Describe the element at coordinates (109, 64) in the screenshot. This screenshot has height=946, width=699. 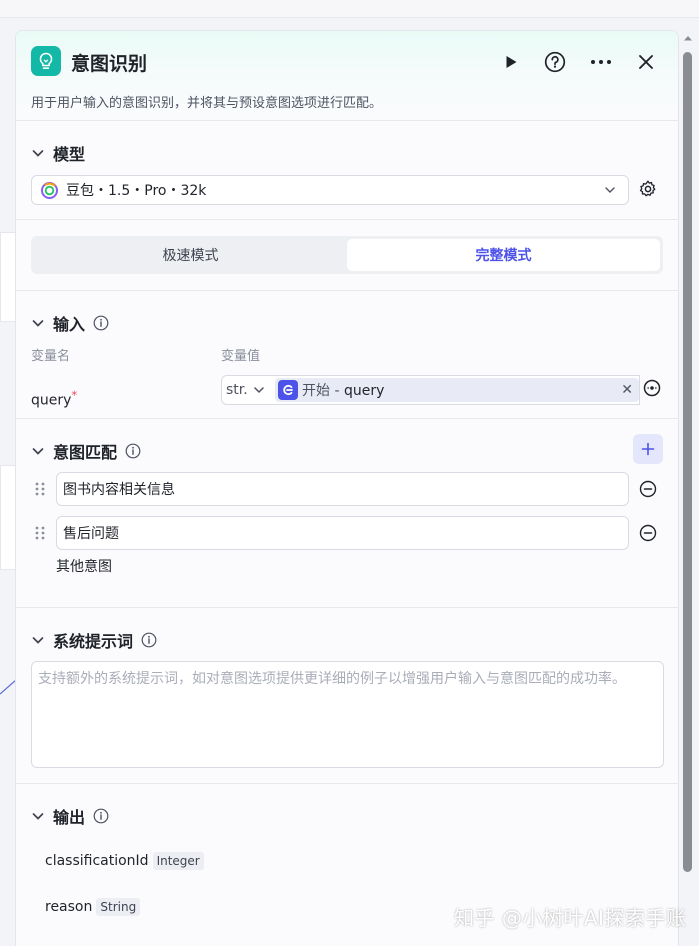
I see `panel-title: 意图识别` at that location.